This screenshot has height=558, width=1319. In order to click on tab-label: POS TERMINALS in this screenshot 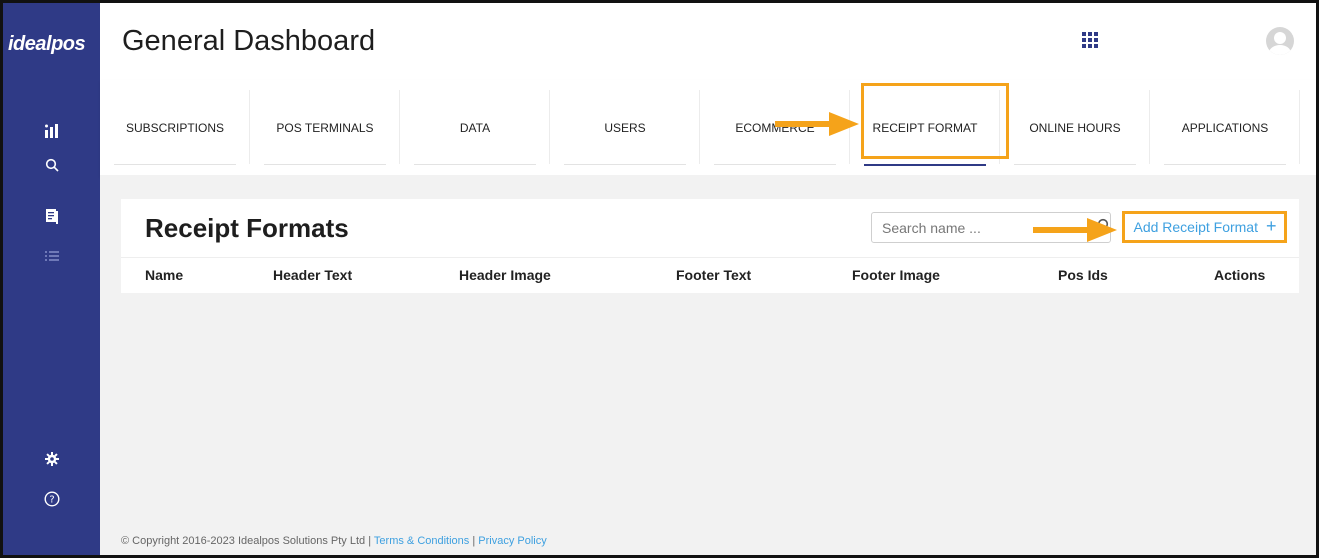, I will do `click(325, 127)`.